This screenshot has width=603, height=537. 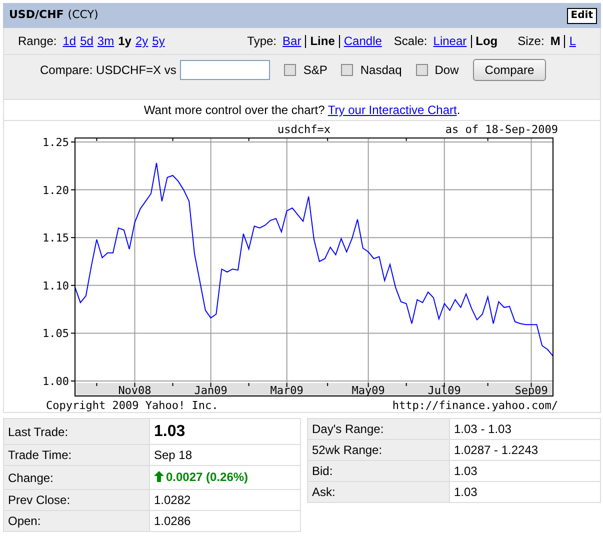 I want to click on field-value: 1.0287 - 1.2243, so click(x=525, y=450).